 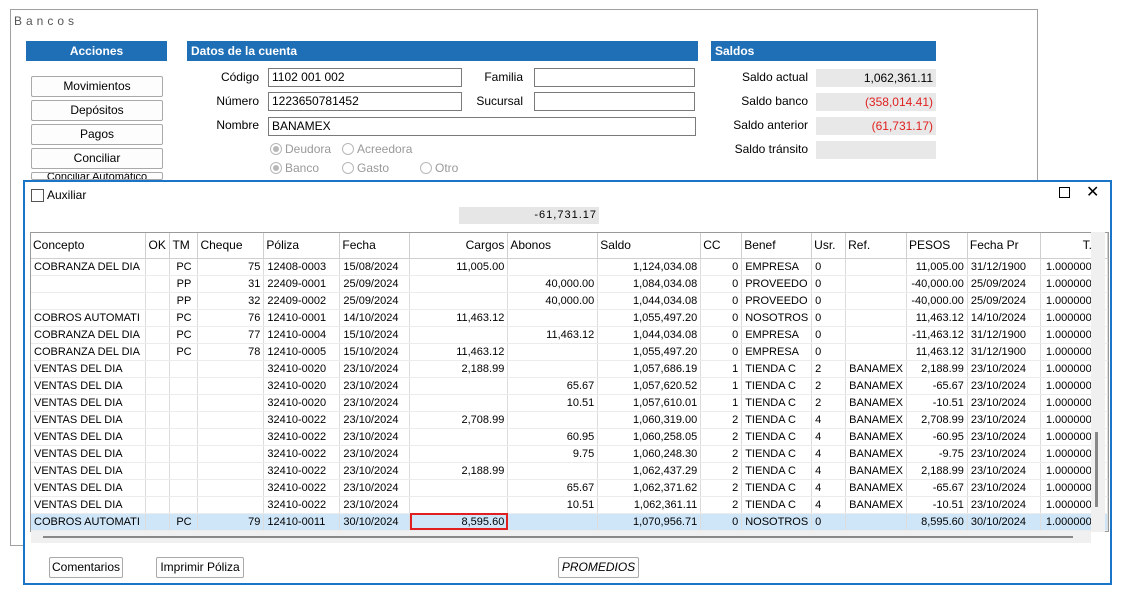 I want to click on numero-field: 1223650781452, so click(x=365, y=101).